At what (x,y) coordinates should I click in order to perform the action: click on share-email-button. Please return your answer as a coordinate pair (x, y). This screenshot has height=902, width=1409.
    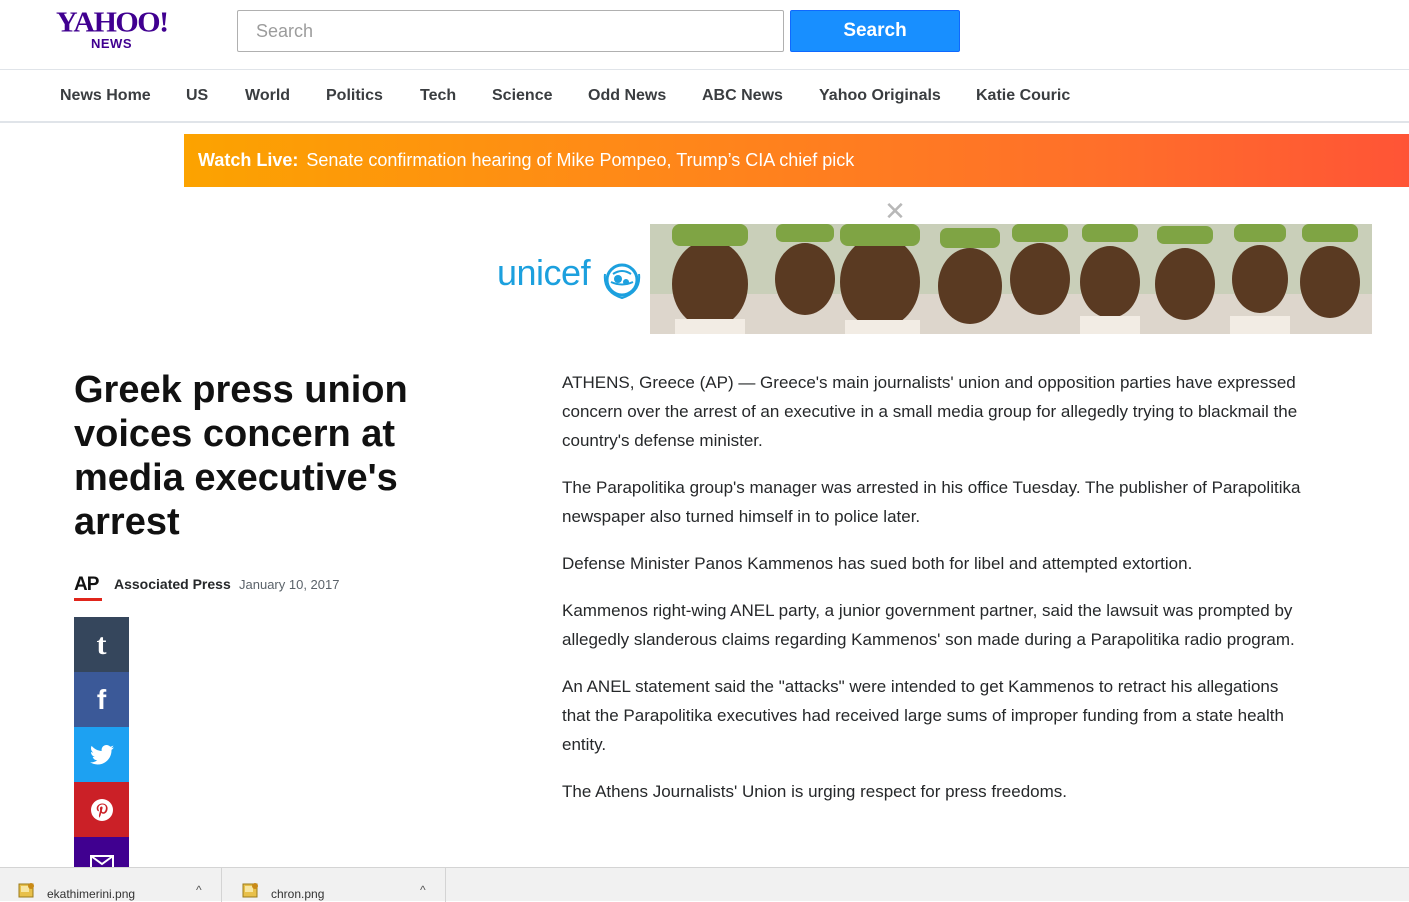
    Looking at the image, I should click on (101, 852).